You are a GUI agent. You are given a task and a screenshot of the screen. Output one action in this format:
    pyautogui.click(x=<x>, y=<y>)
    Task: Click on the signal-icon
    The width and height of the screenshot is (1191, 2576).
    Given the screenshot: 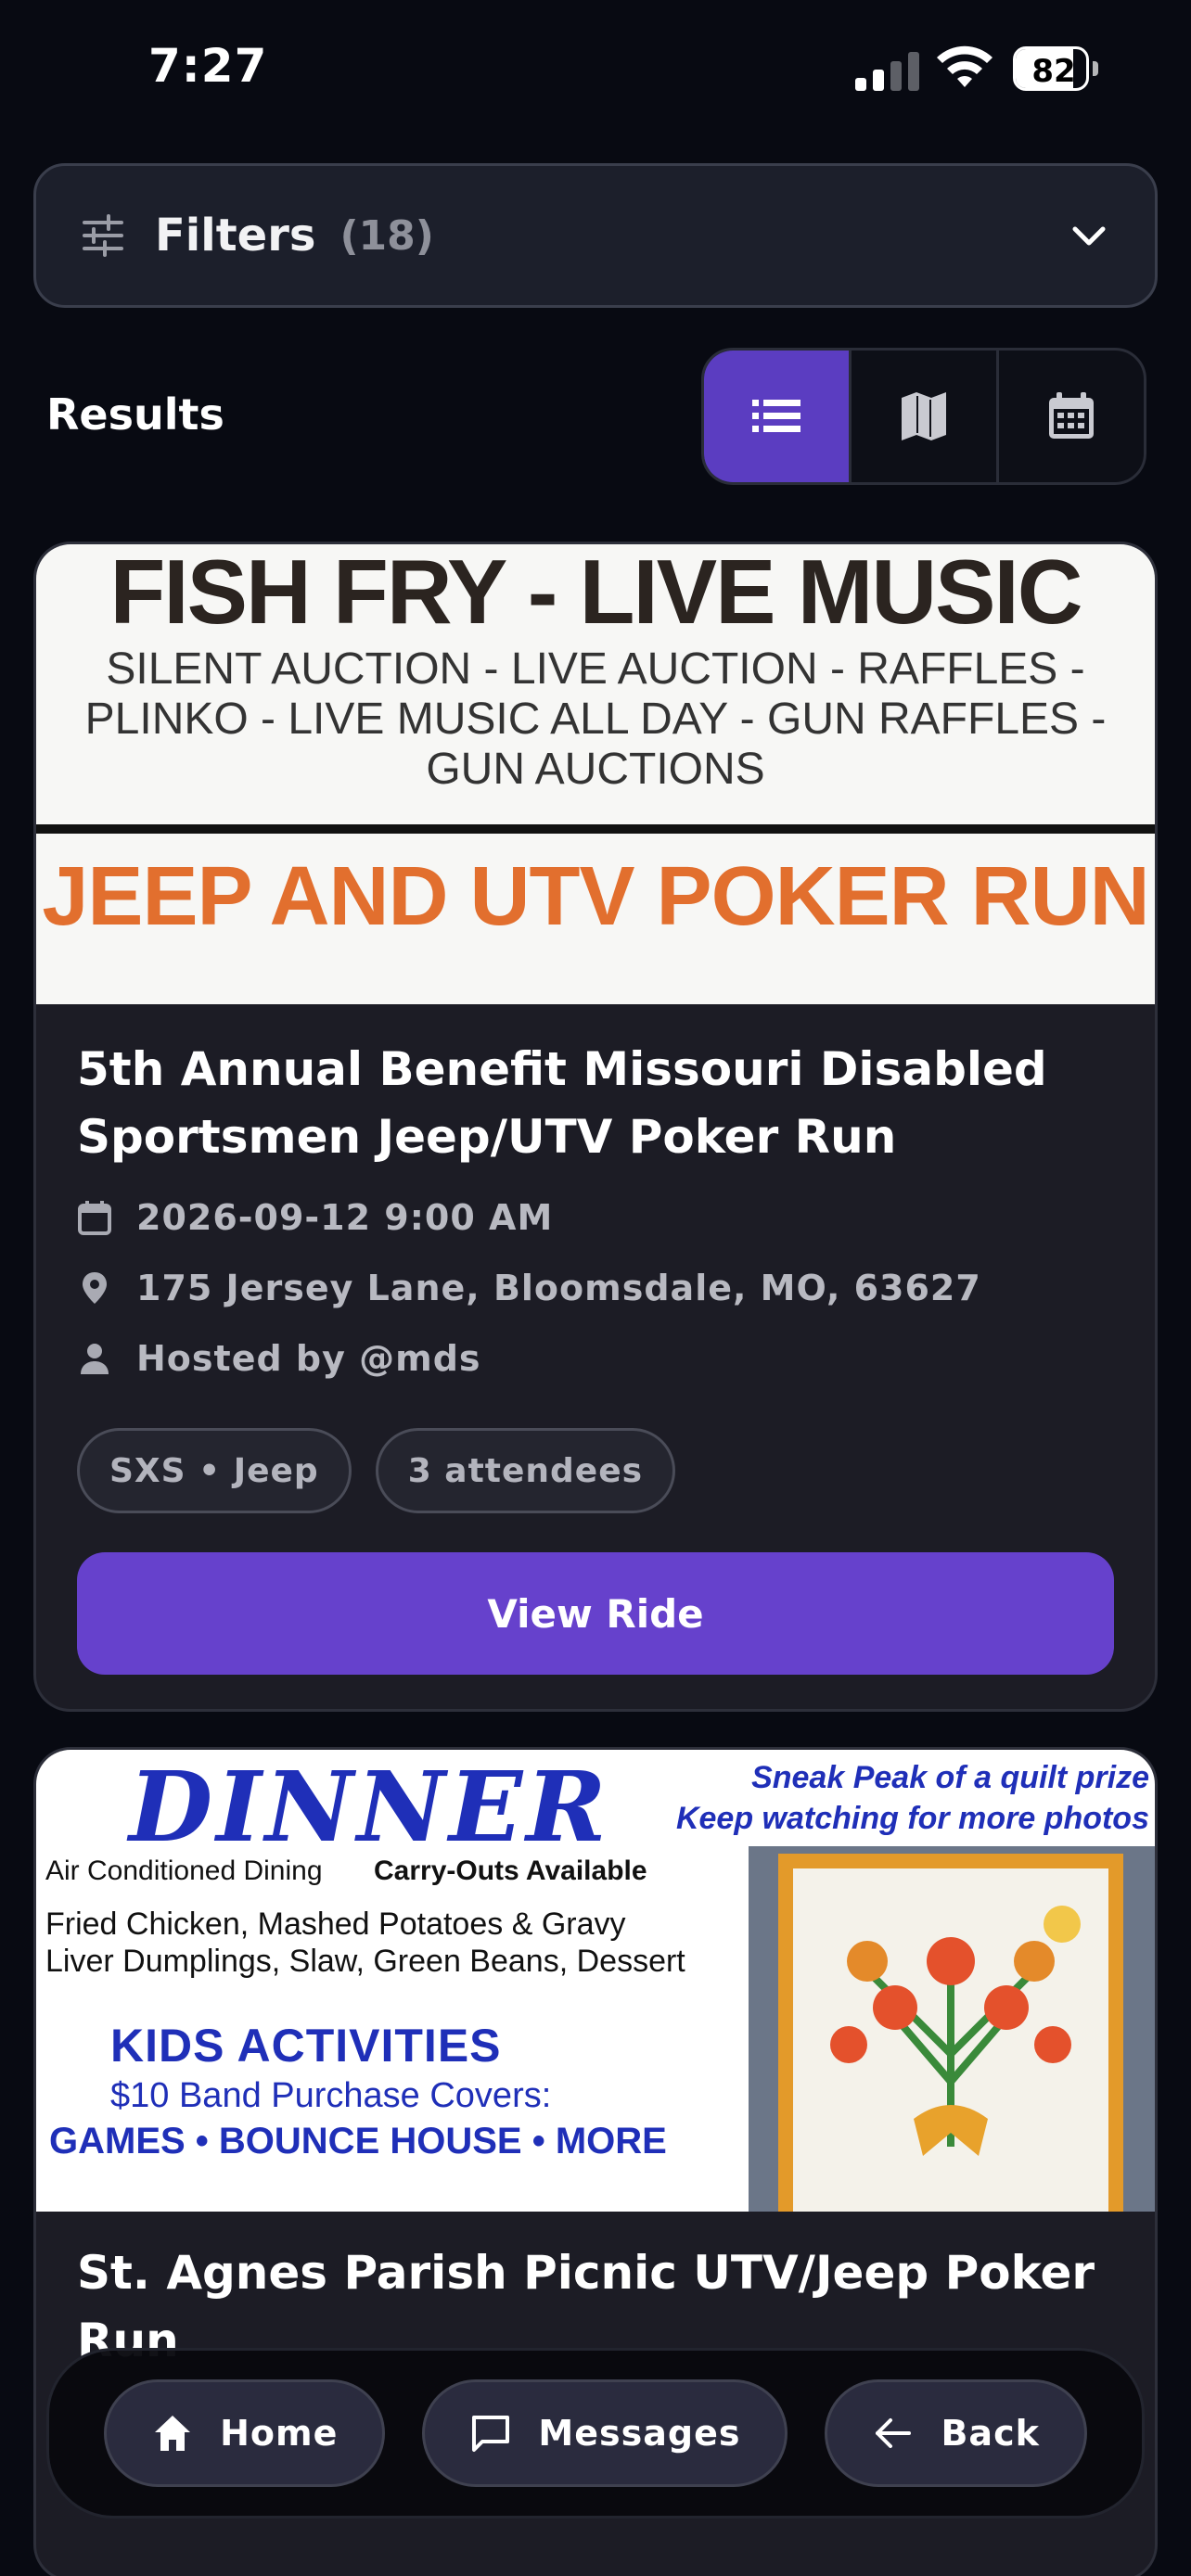 What is the action you would take?
    pyautogui.click(x=887, y=71)
    